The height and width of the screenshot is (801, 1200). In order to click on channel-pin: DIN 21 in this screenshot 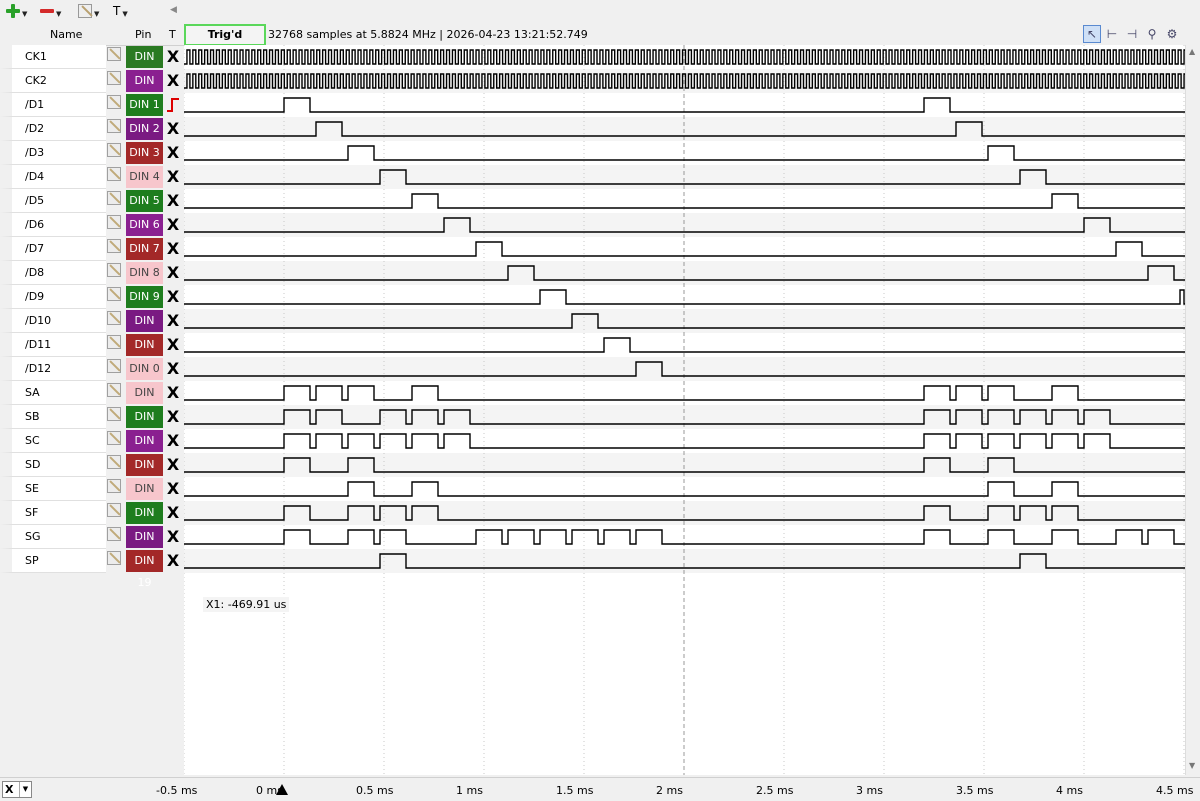, I will do `click(144, 65)`.